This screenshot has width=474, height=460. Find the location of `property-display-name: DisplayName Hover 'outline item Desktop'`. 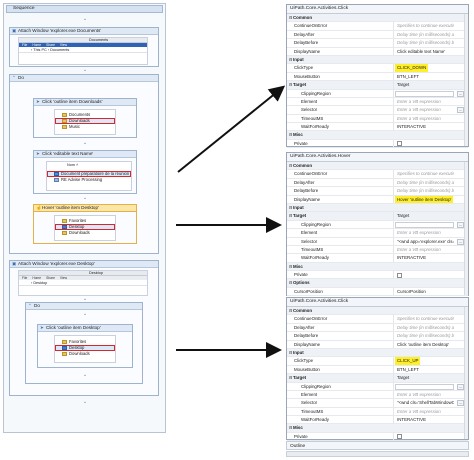

property-display-name: DisplayName Hover 'outline item Desktop' is located at coordinates (377, 199).